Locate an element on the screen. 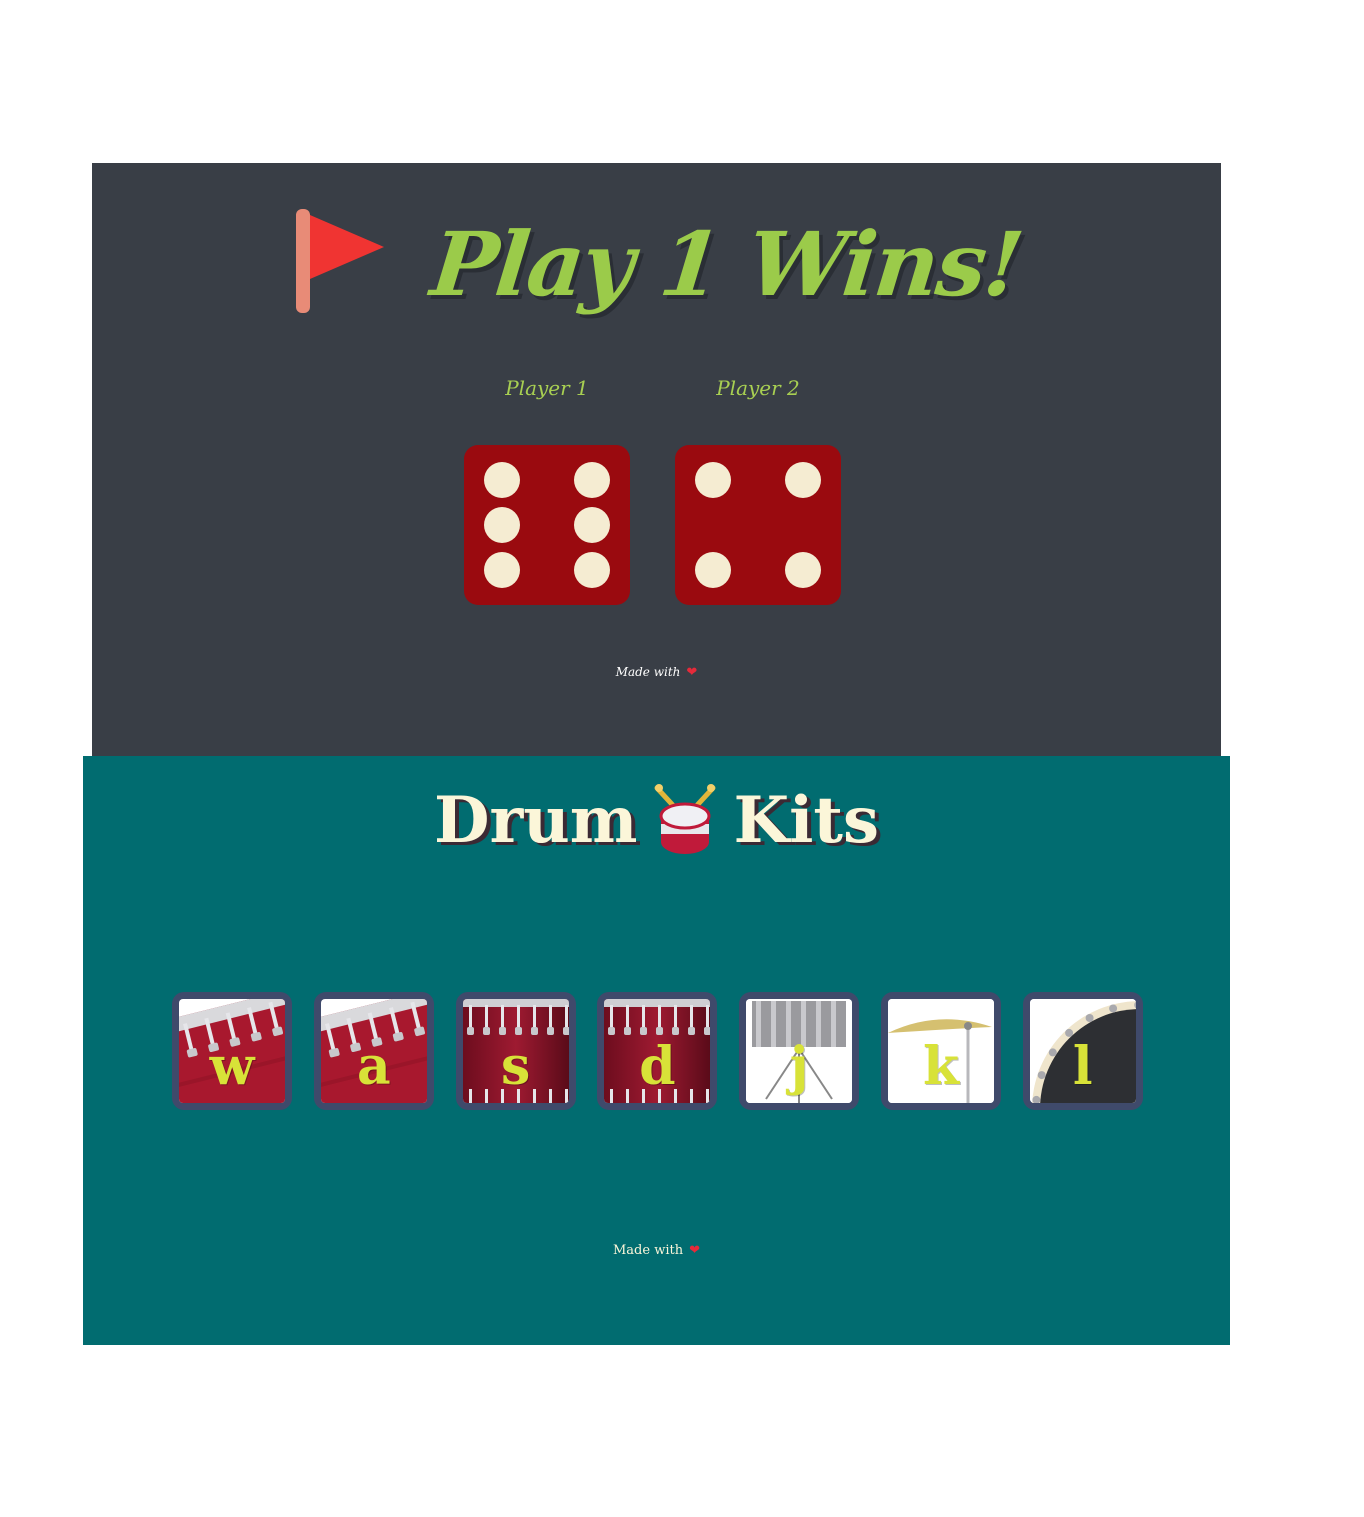 The height and width of the screenshot is (1517, 1364). drum-key-l: l is located at coordinates (1082, 1051).